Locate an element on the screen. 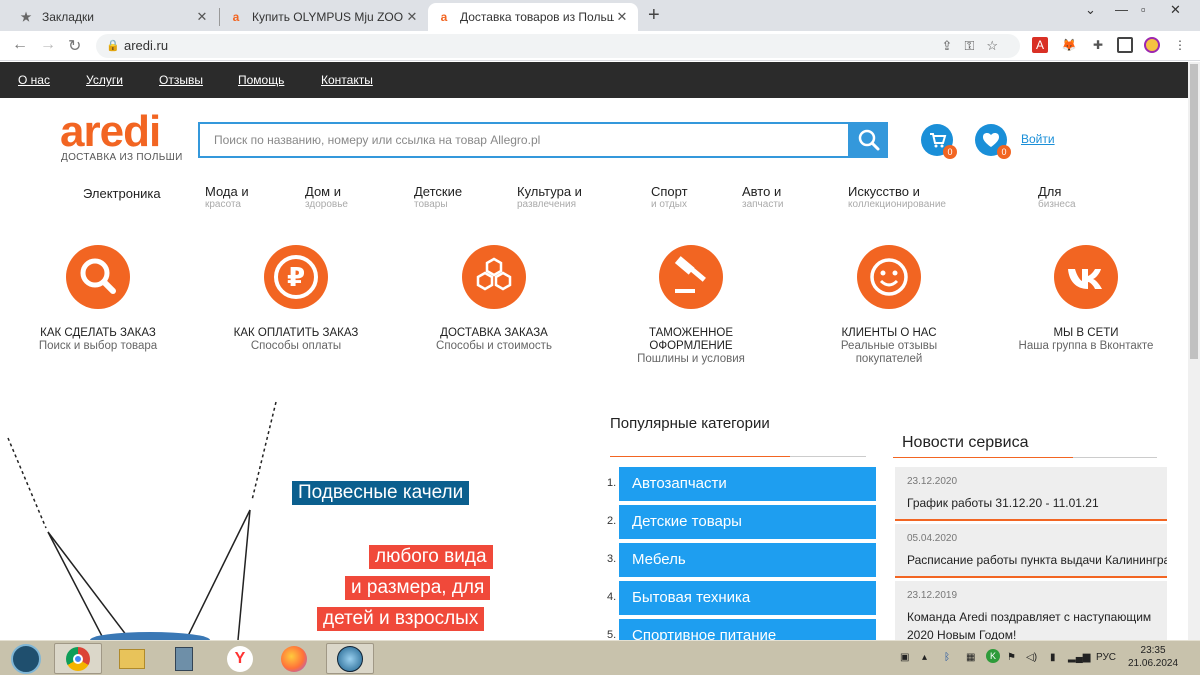 The image size is (1200, 675). popular-item: 3. Мебель is located at coordinates (742, 560).